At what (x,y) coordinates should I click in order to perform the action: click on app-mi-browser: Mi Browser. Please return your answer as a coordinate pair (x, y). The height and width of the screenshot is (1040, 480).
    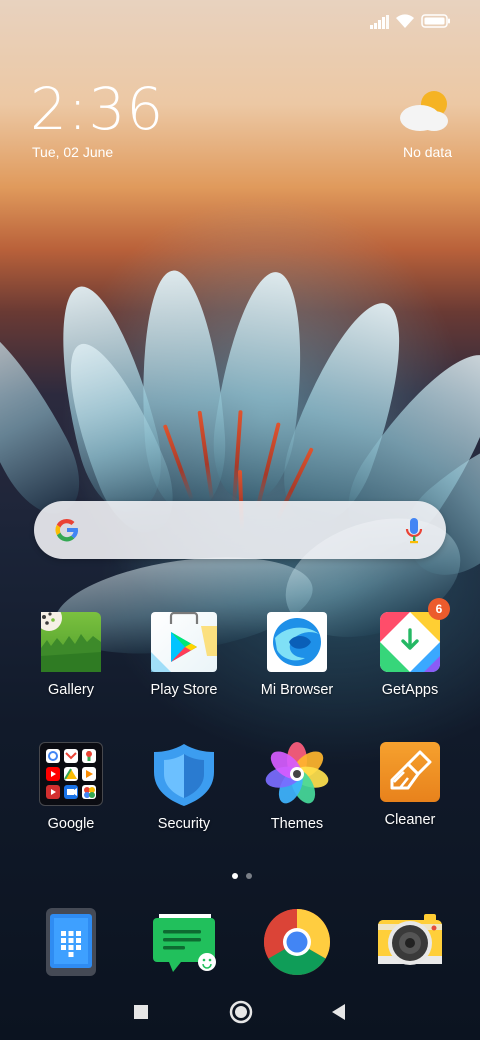
    Looking at the image, I should click on (297, 655).